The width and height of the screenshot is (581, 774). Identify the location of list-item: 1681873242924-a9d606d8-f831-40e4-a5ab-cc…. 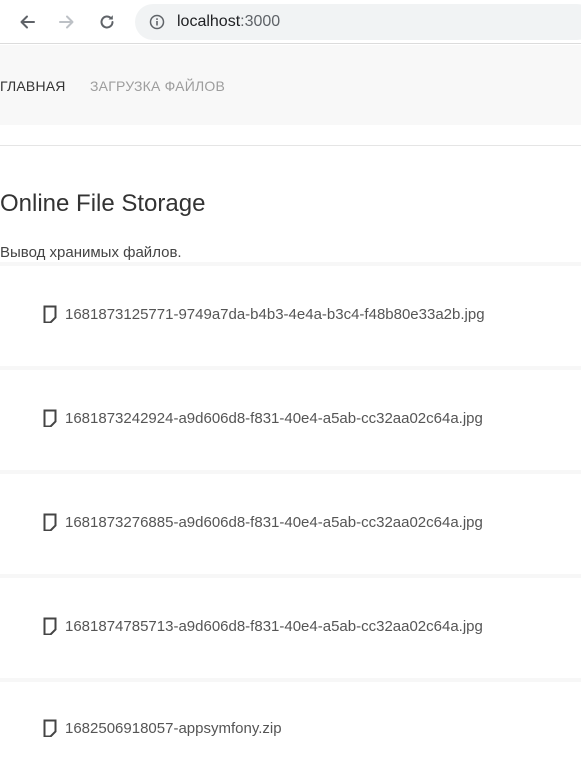
(290, 416).